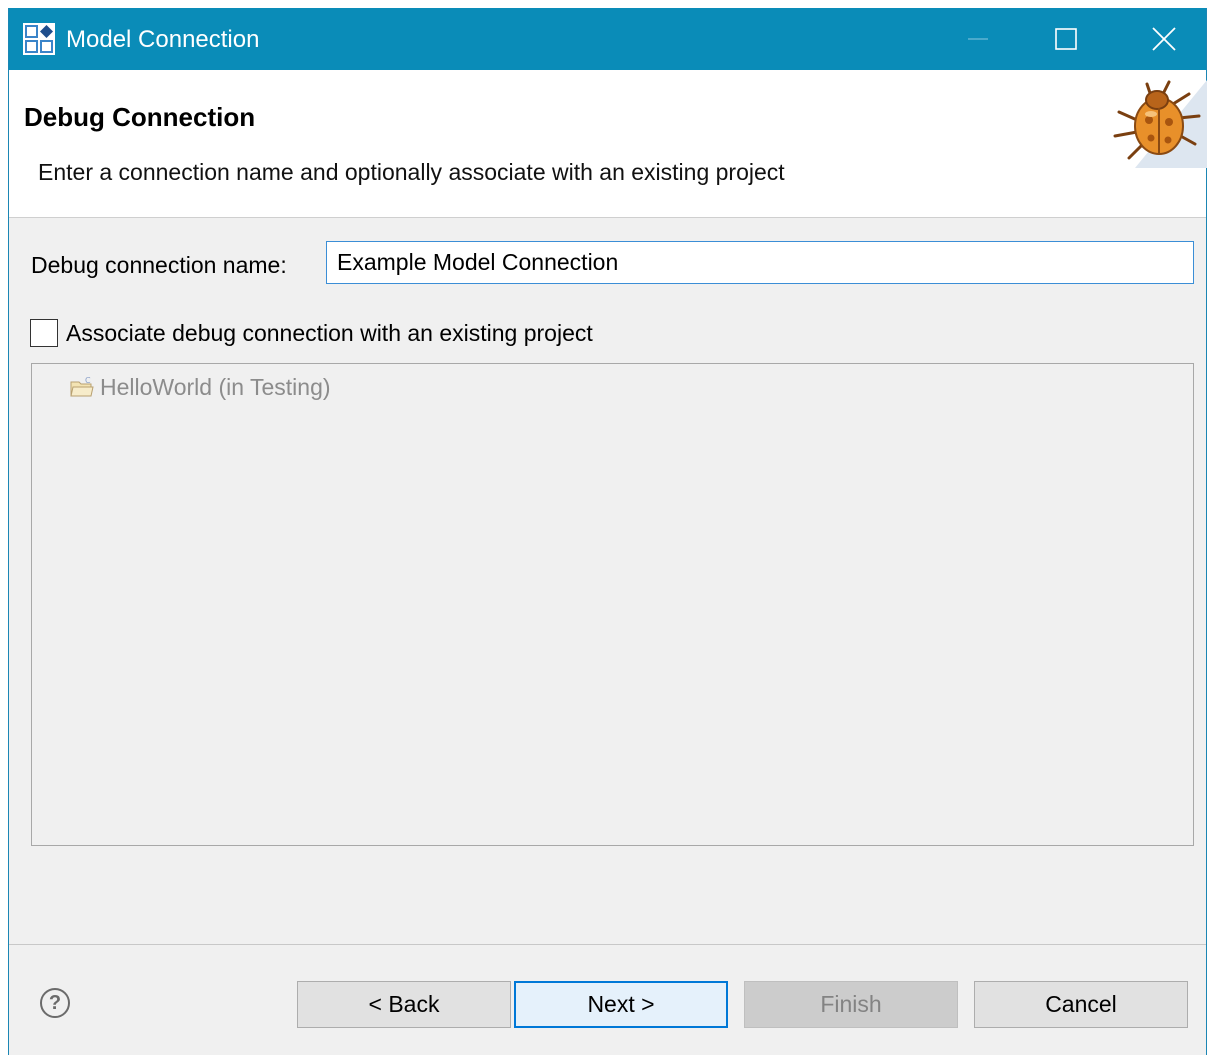 This screenshot has width=1215, height=1055. Describe the element at coordinates (39, 39) in the screenshot. I see `app-icon` at that location.